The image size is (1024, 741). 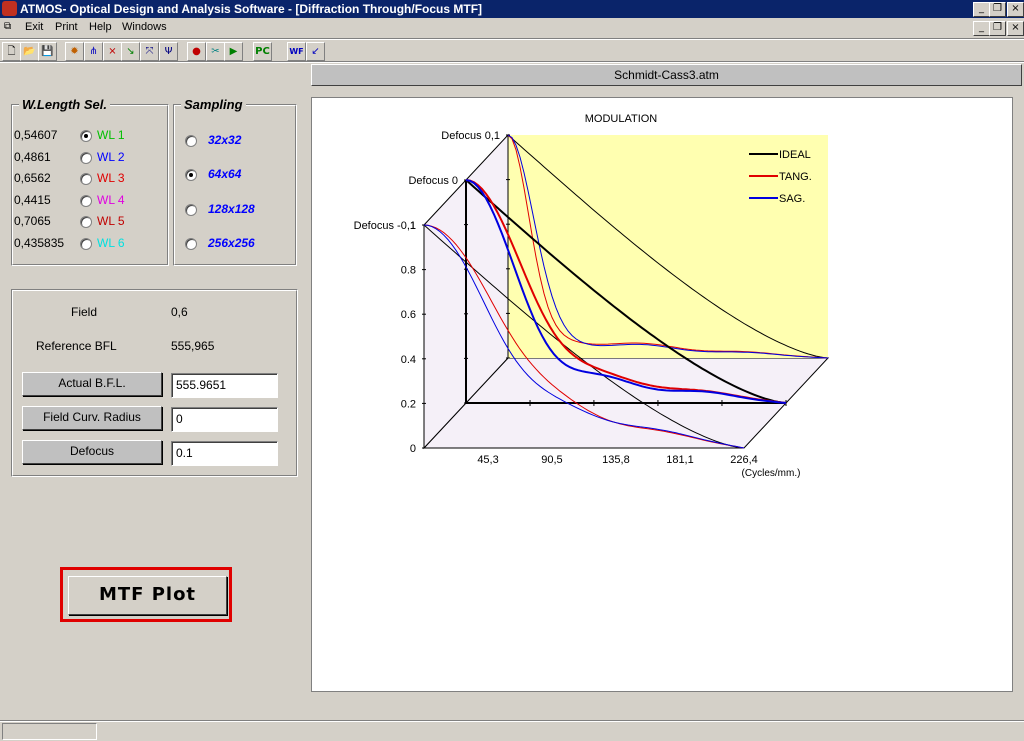 What do you see at coordinates (315, 51) in the screenshot?
I see `mtf-curve-icon: ↙` at bounding box center [315, 51].